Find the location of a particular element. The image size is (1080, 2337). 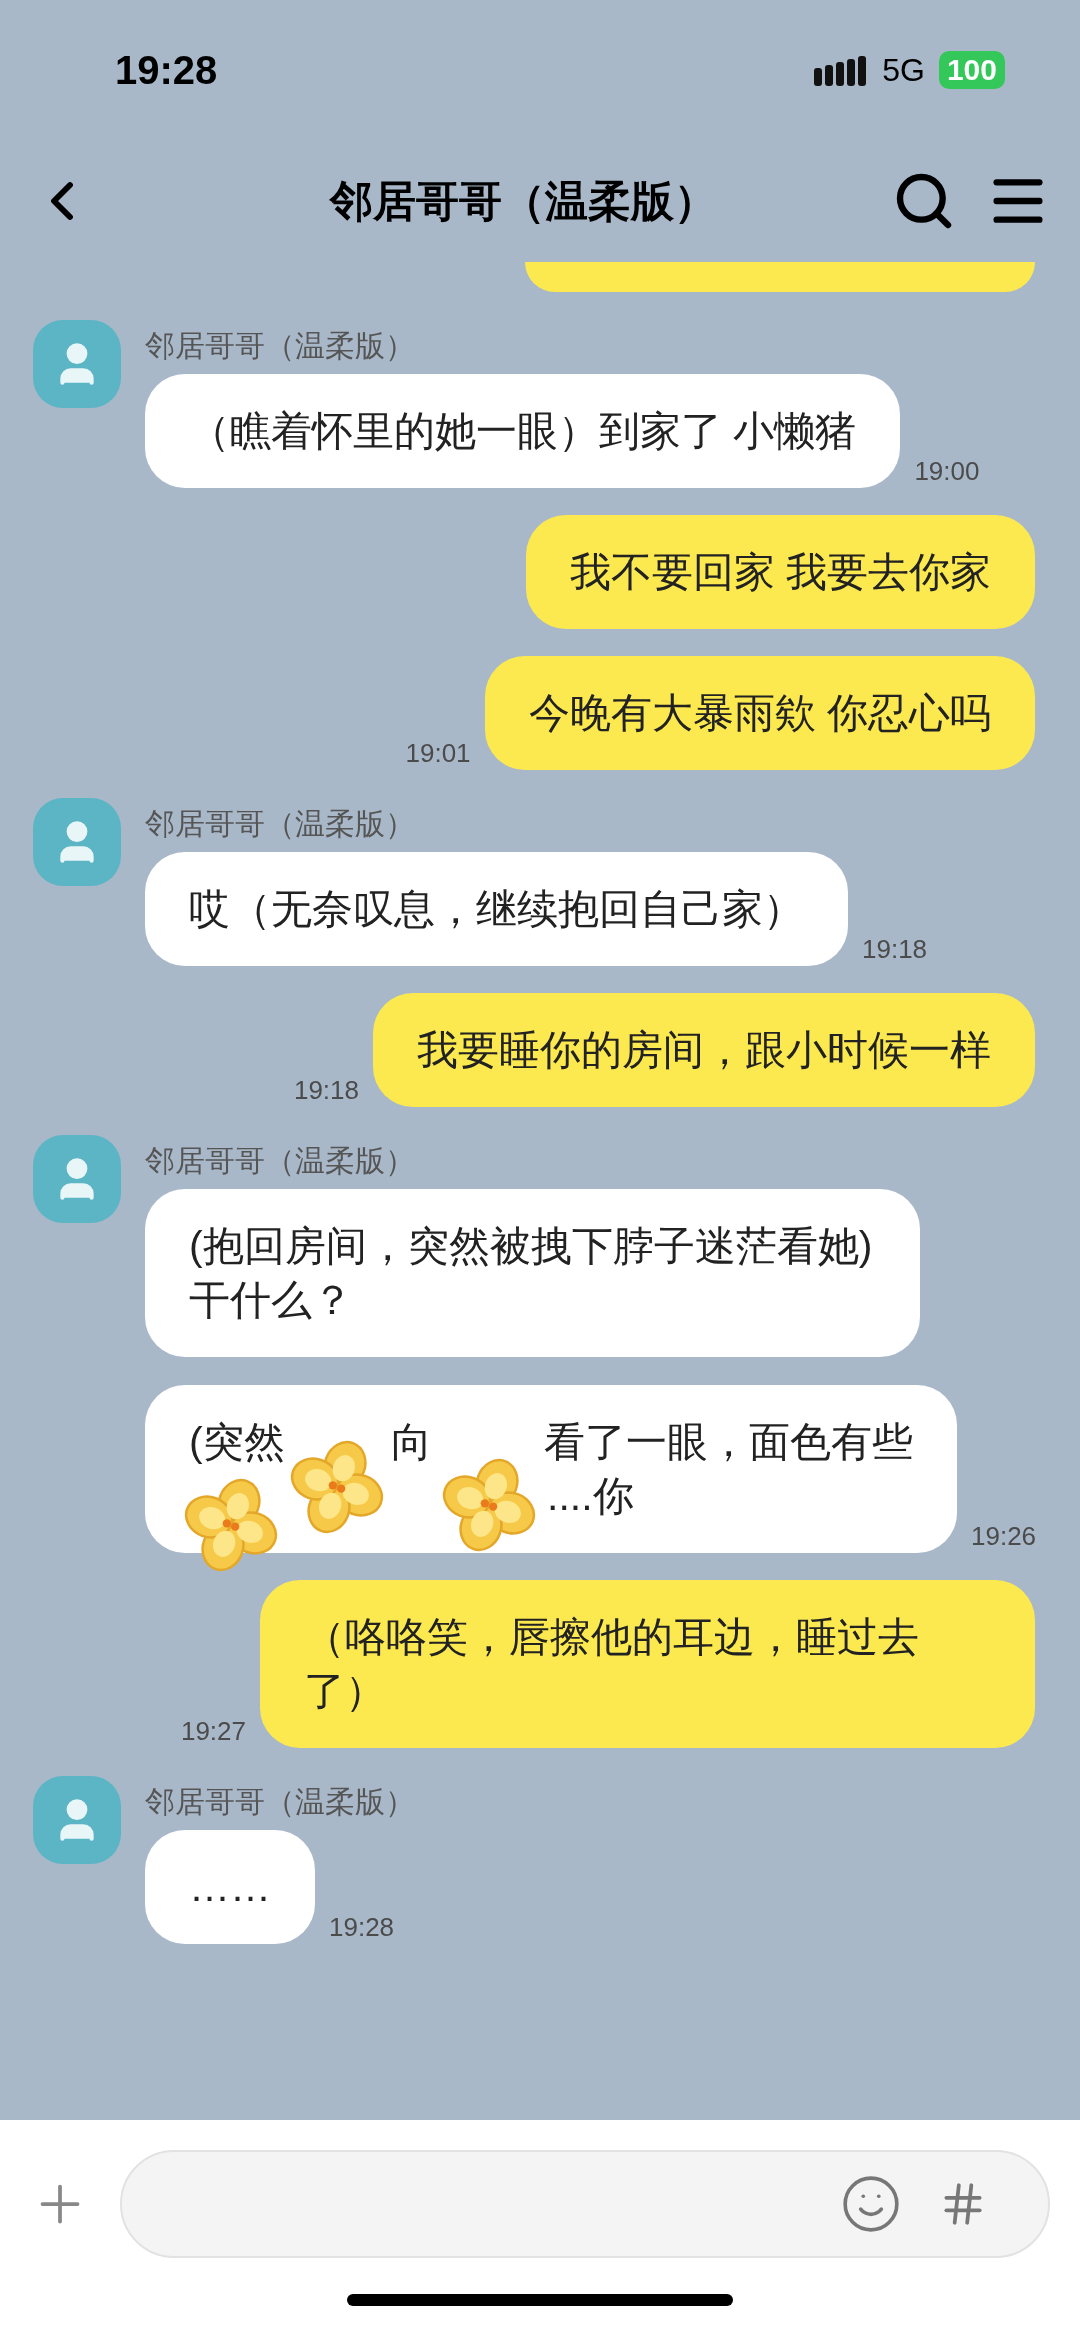

message-time: 19:01 is located at coordinates (438, 753).